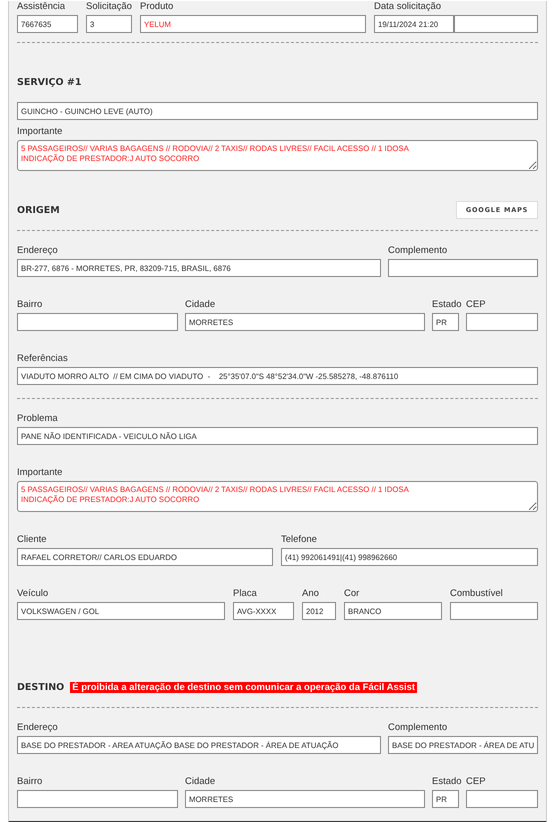 This screenshot has height=822, width=552. I want to click on field-label: Cor, so click(352, 594).